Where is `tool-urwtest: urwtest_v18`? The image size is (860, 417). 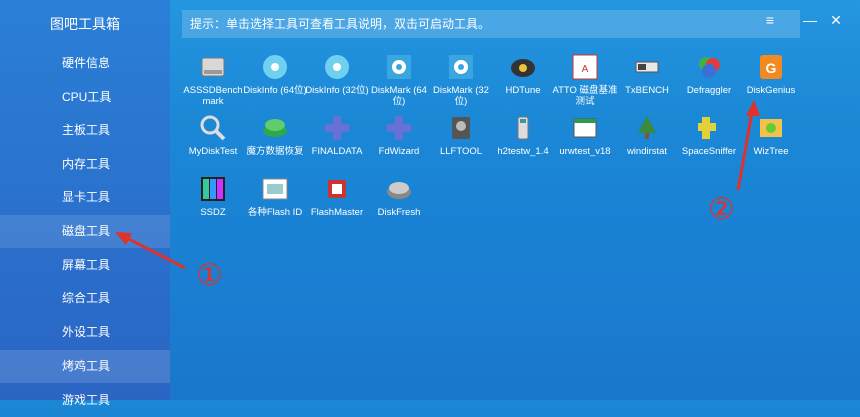
tool-urwtest: urwtest_v18 is located at coordinates (585, 135).